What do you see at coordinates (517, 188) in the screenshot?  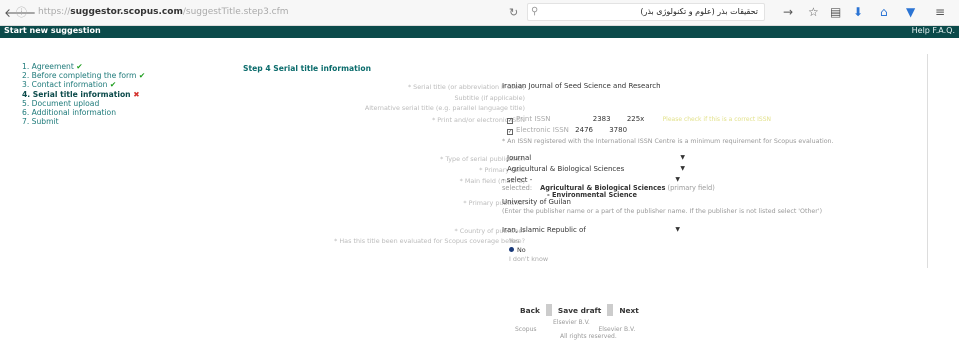 I see `selected-label: selected:` at bounding box center [517, 188].